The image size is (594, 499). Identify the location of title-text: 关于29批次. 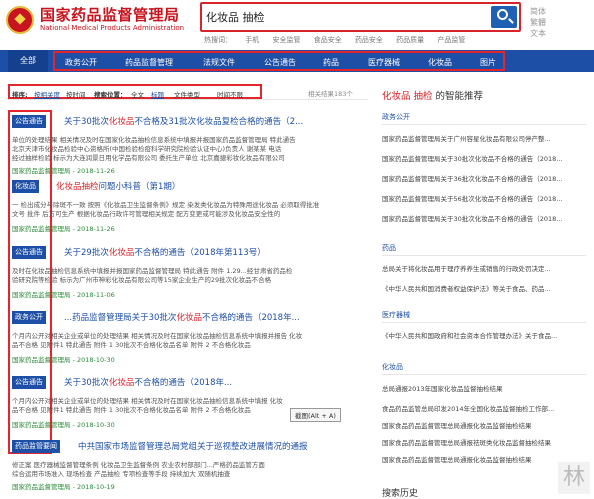
(86, 253).